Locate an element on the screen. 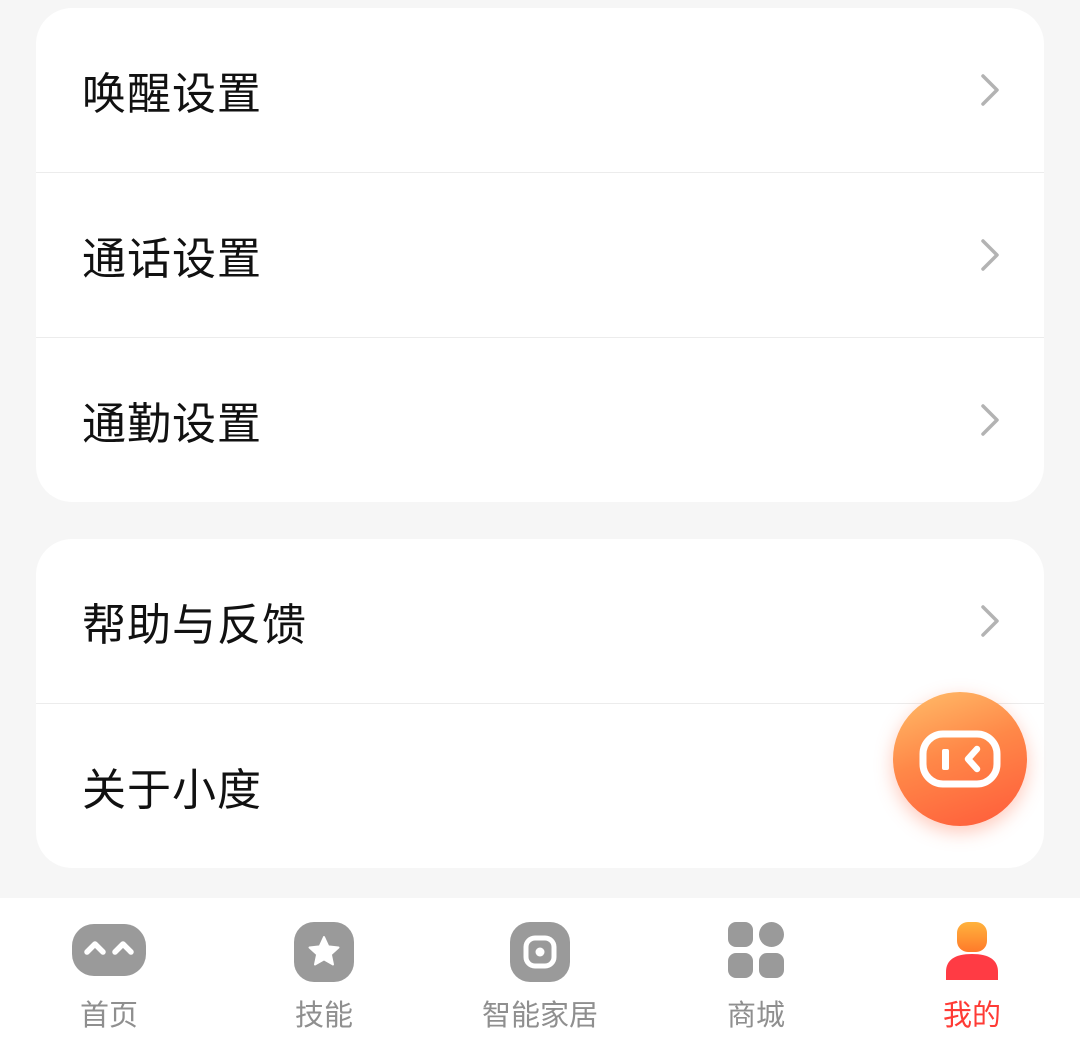 The height and width of the screenshot is (1045, 1080). tab-home: 首页 is located at coordinates (109, 971).